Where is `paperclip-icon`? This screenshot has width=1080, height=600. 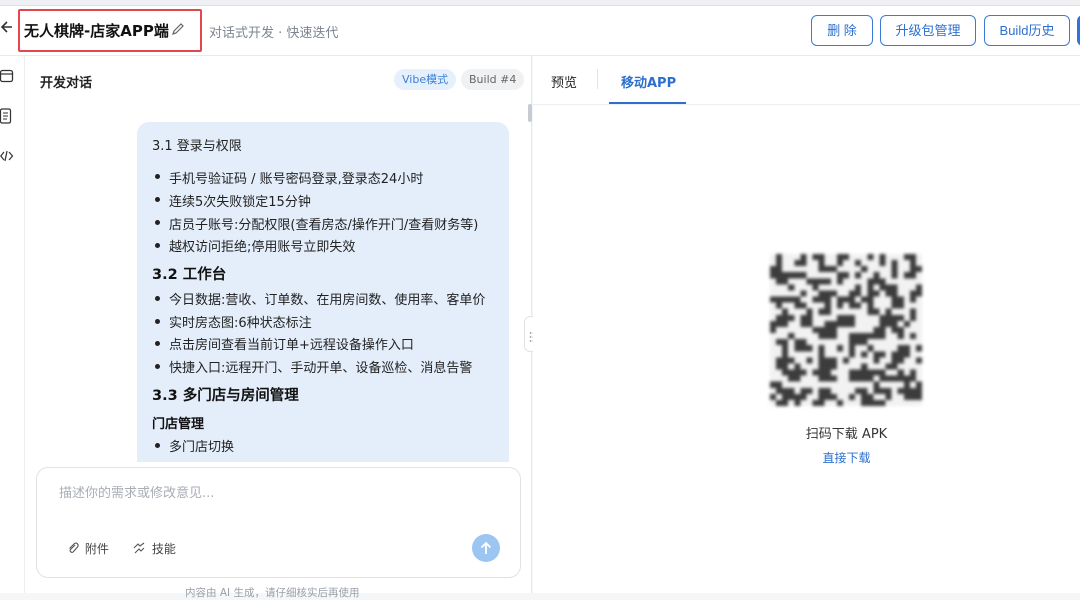 paperclip-icon is located at coordinates (74, 550).